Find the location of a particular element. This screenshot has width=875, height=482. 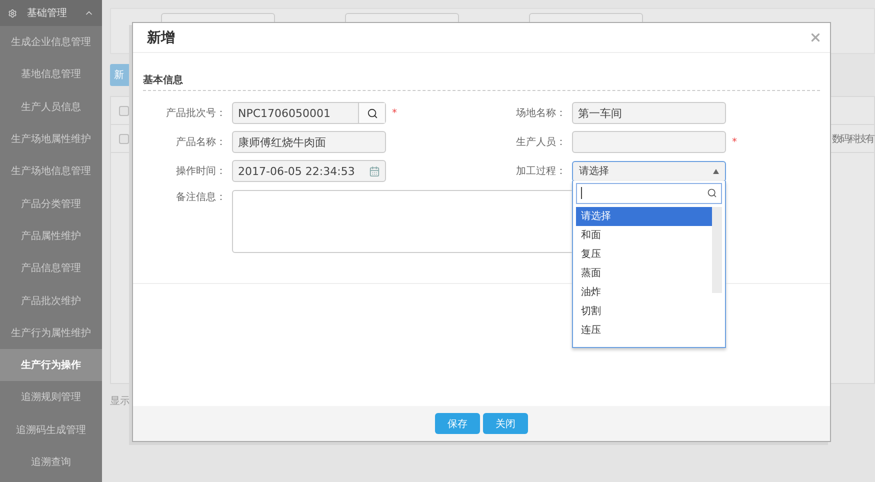

sidebar-item: 生产行为操作 is located at coordinates (51, 365).